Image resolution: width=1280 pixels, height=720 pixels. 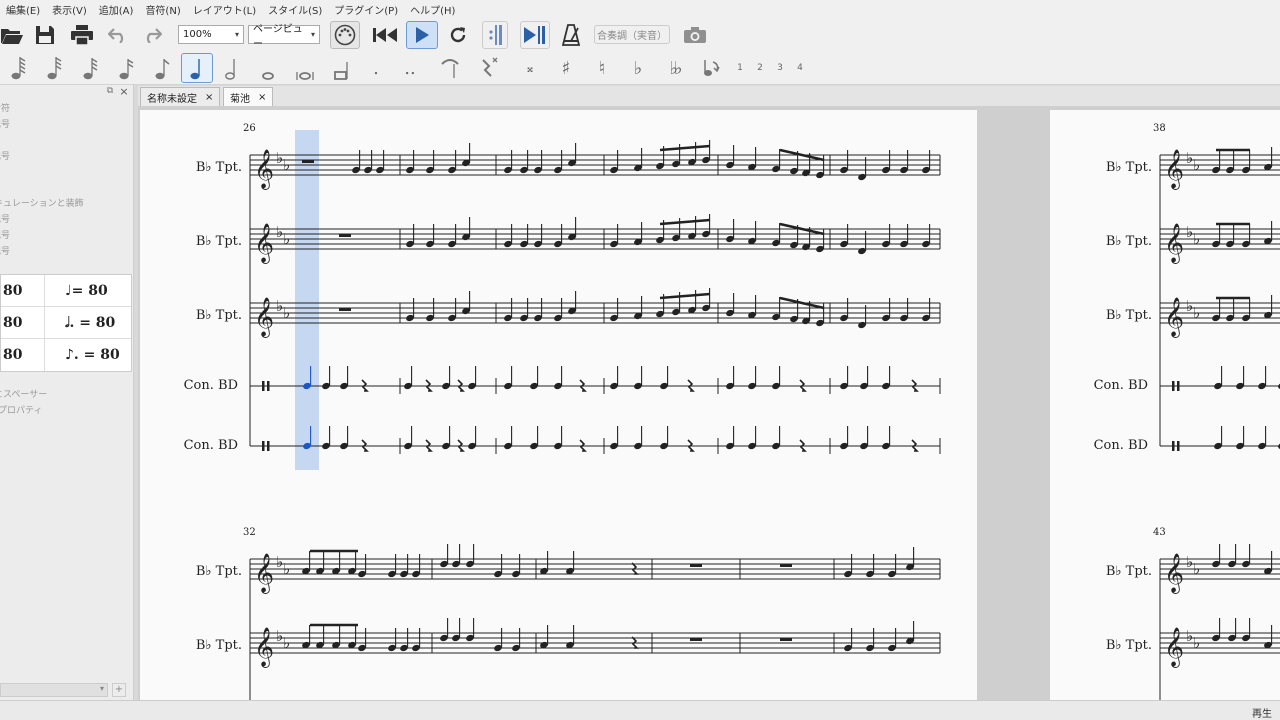 I want to click on tie-icon, so click(x=450, y=68).